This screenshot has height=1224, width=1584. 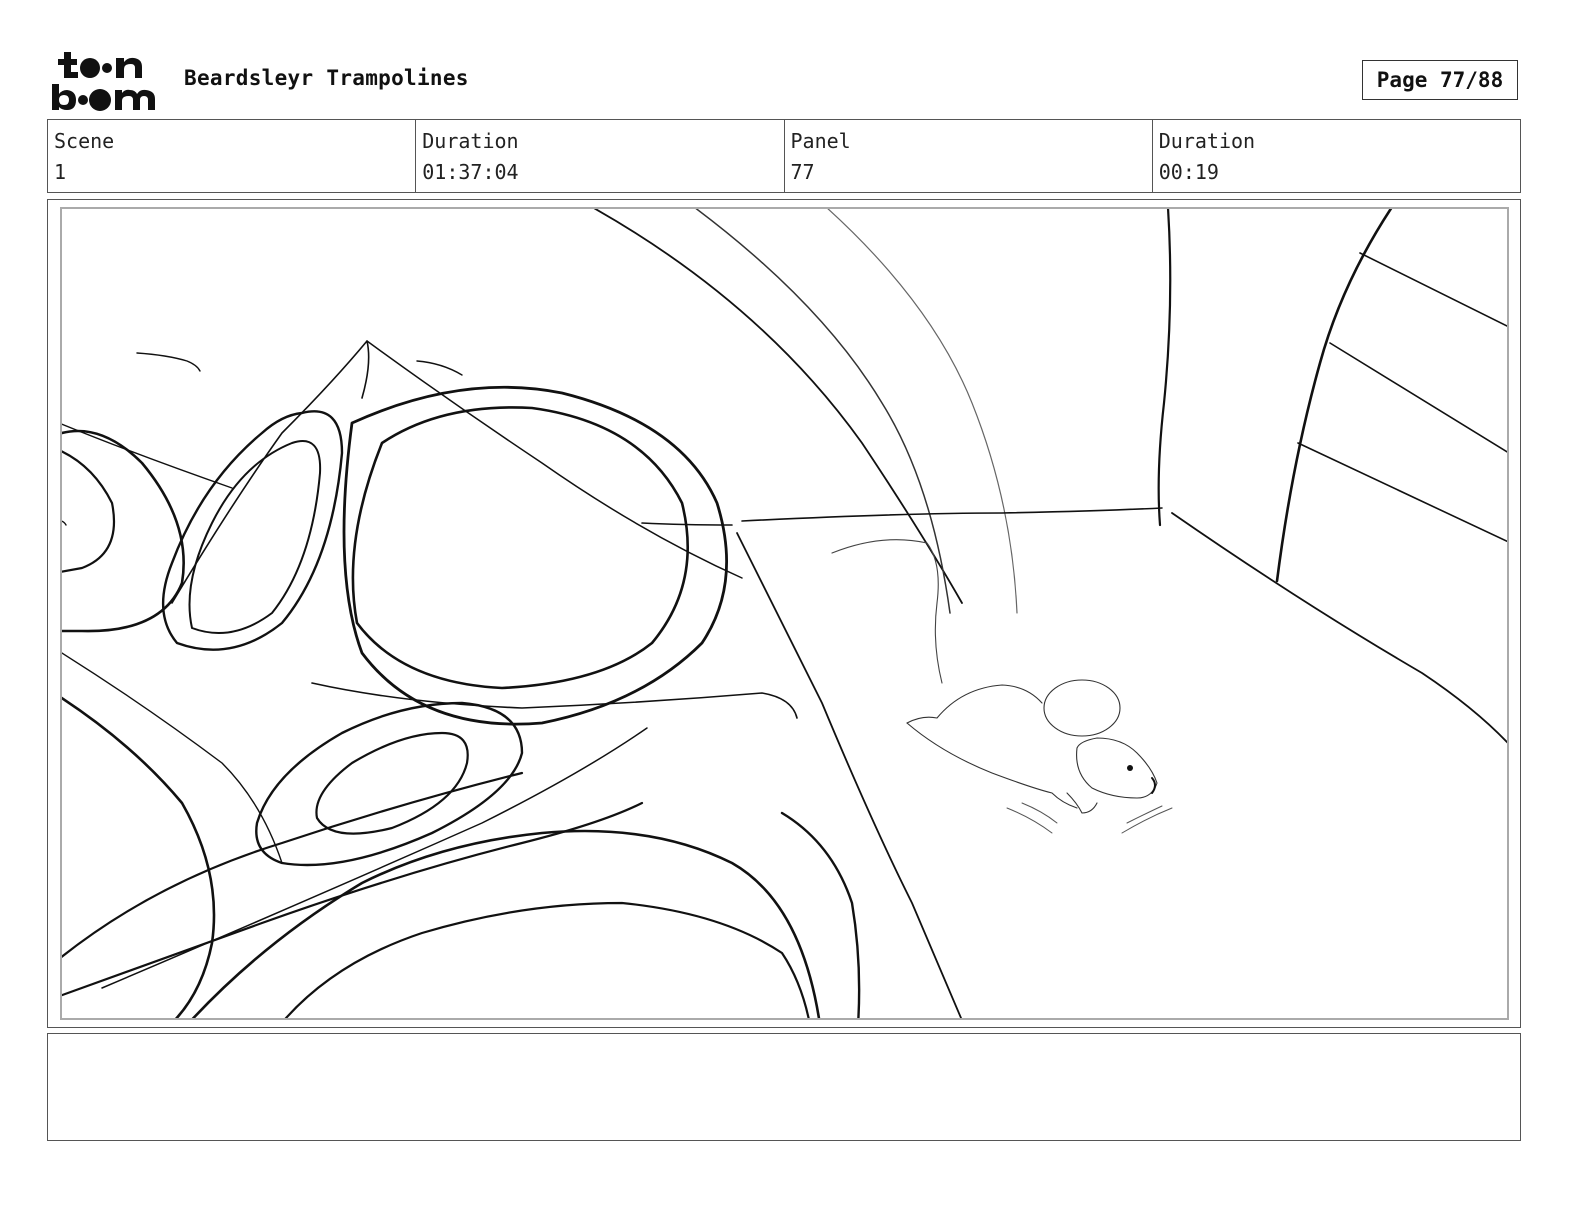 I want to click on page-indicator: Page 77/88, so click(x=1440, y=80).